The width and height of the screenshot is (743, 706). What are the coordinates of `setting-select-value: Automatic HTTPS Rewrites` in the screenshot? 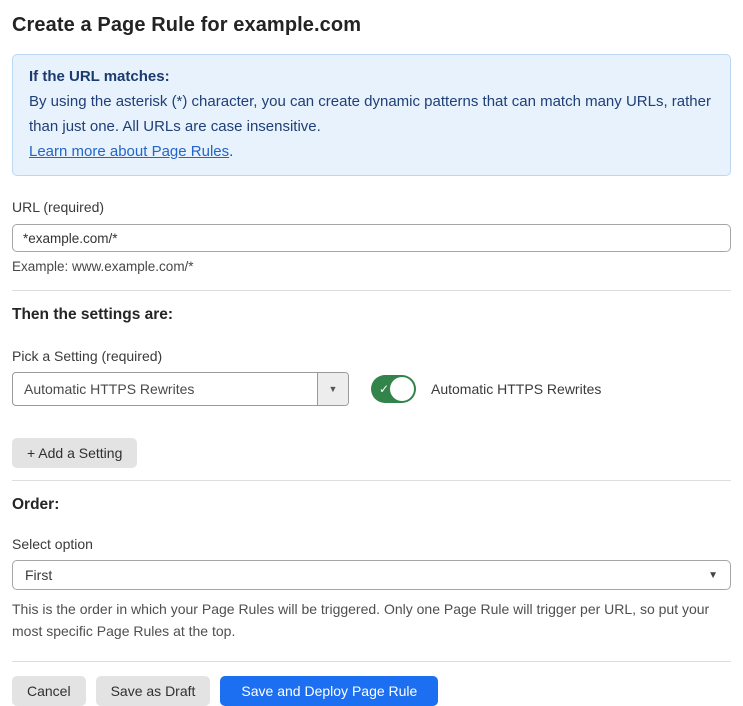 It's located at (109, 389).